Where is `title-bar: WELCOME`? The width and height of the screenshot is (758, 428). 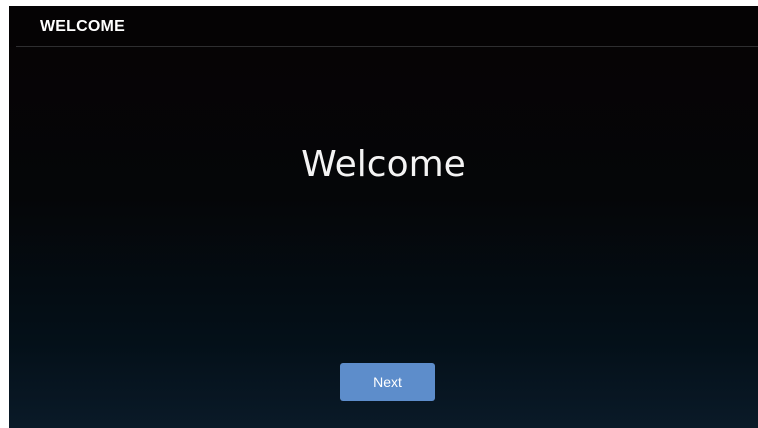
title-bar: WELCOME is located at coordinates (383, 26).